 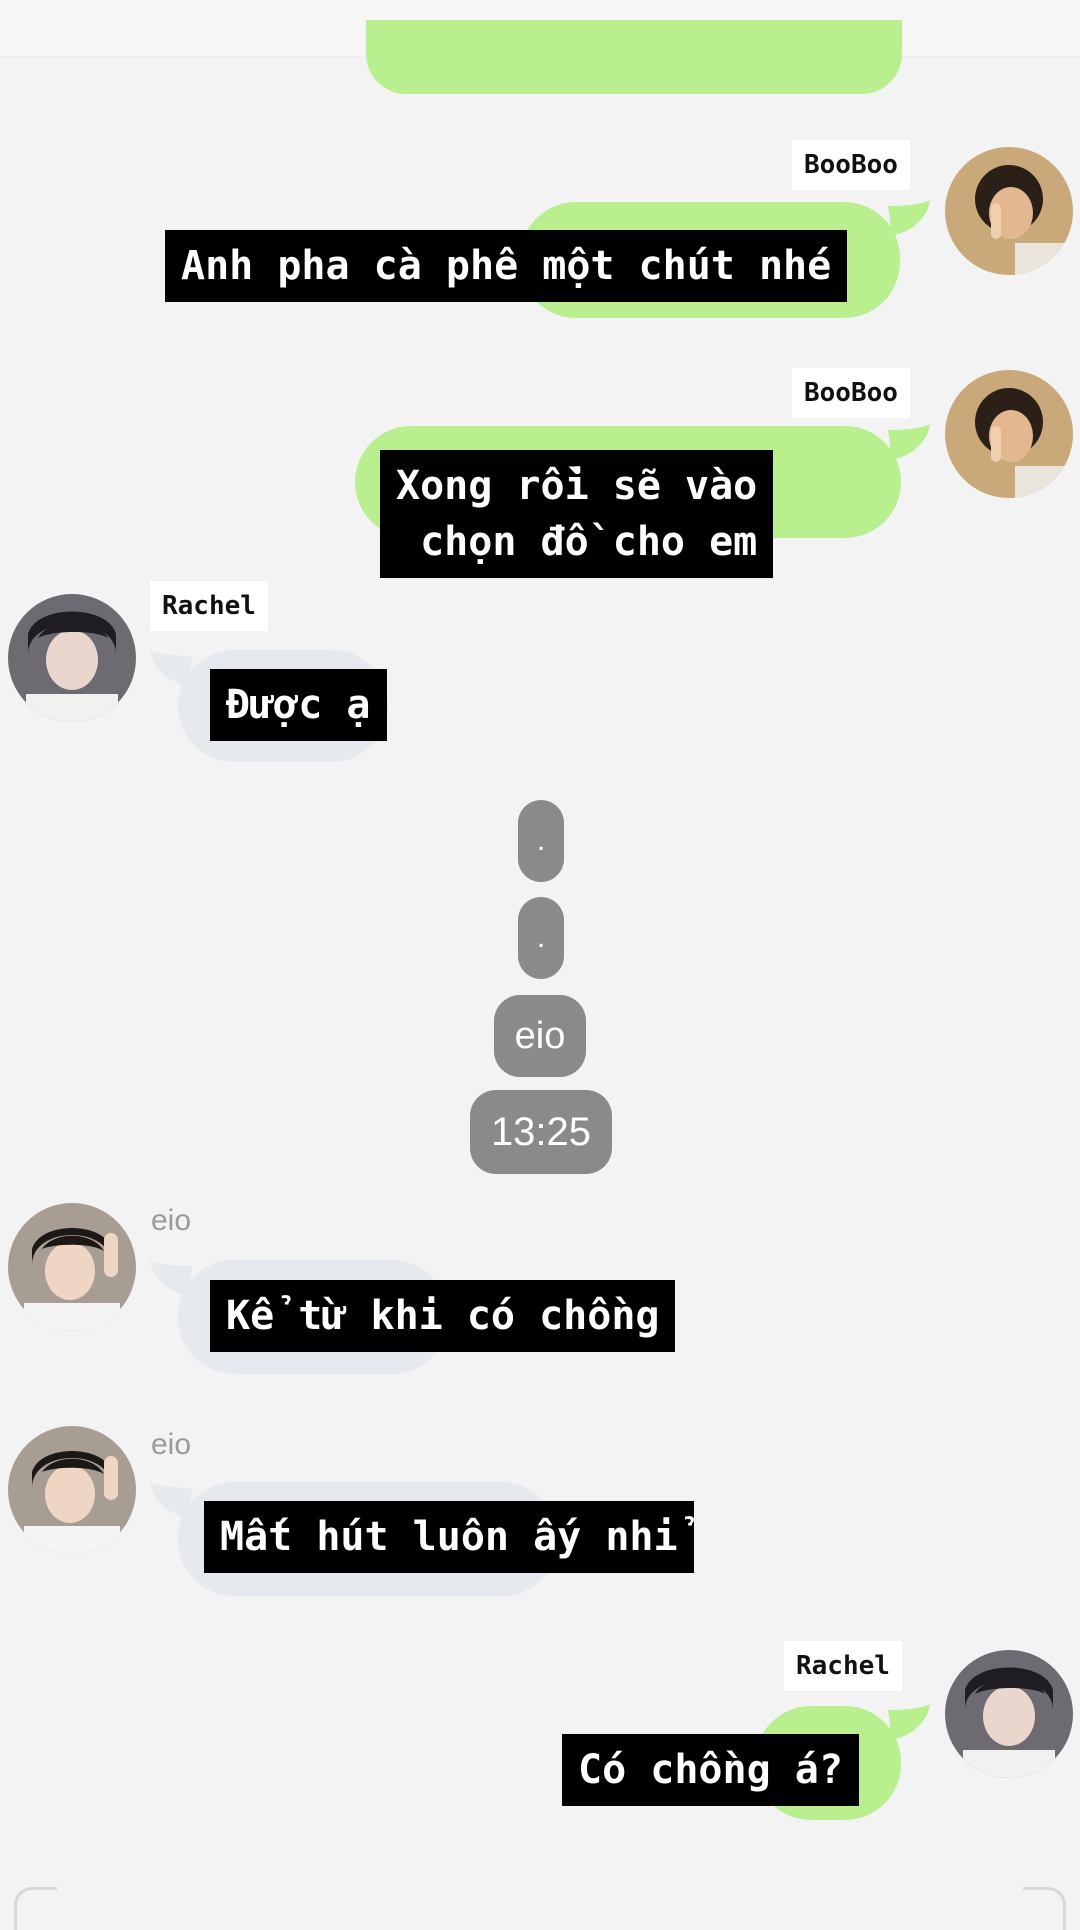 I want to click on message-text-4: Kể từ khi có chồng, so click(x=443, y=1316).